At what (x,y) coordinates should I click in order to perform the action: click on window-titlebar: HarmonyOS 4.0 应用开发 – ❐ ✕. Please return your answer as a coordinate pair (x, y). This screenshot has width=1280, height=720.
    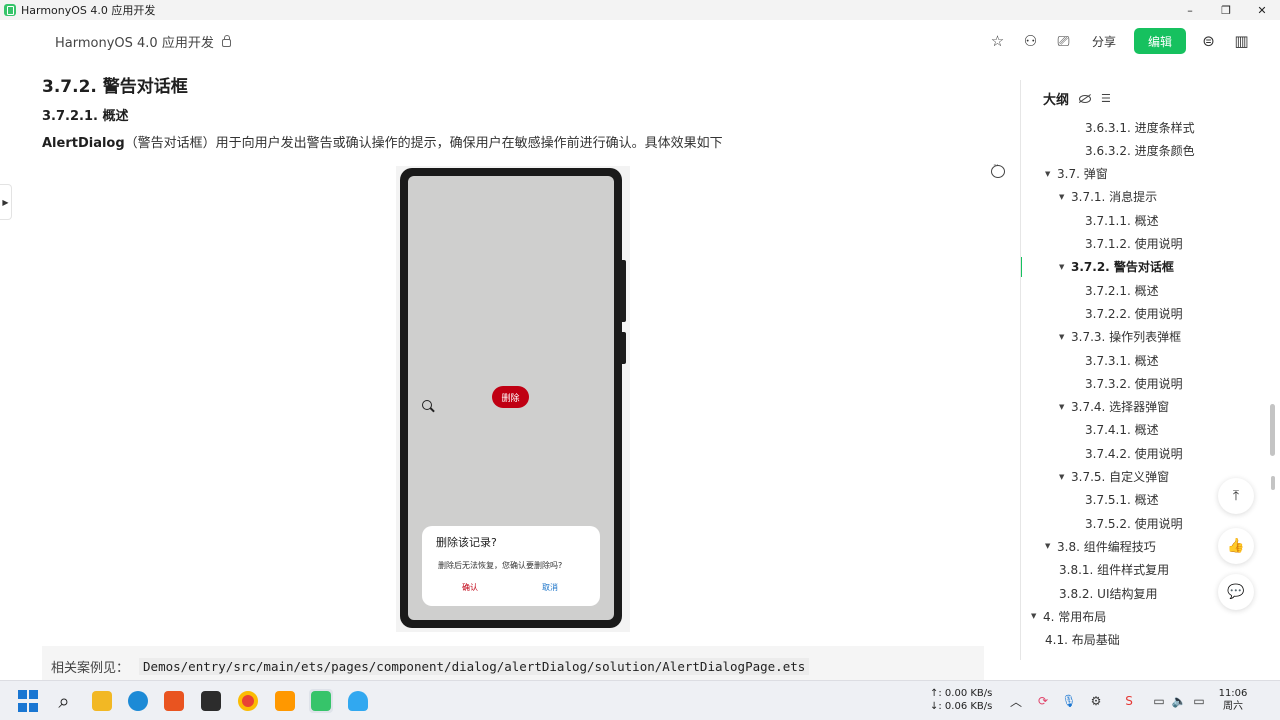
    Looking at the image, I should click on (640, 10).